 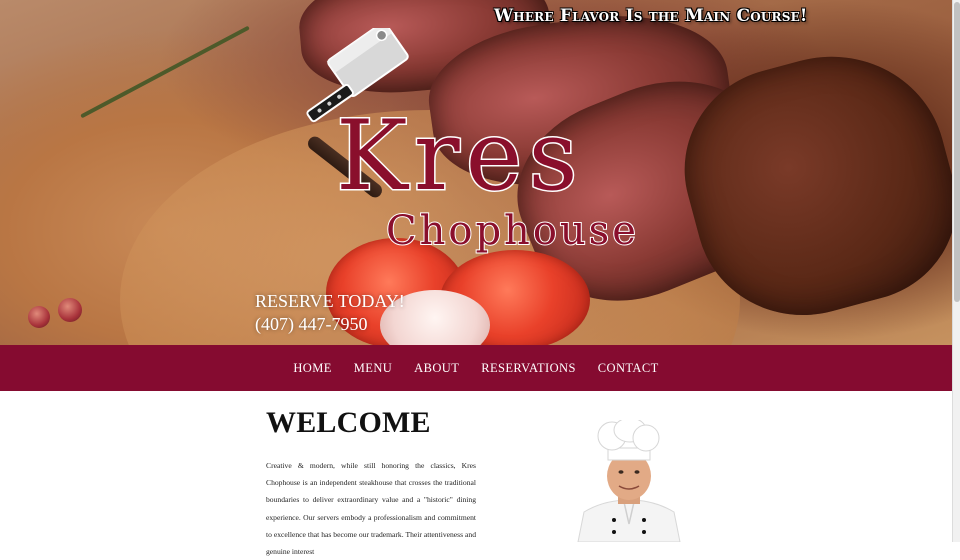 I want to click on main-nav: HOME MENU ABOUT RESERVATIONS CONTACT, so click(x=476, y=368).